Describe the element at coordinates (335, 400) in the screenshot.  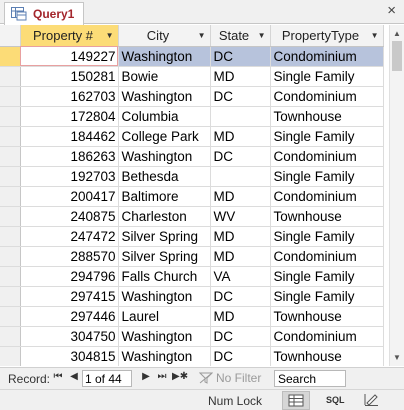
I see `sql-view-button: SQL` at that location.